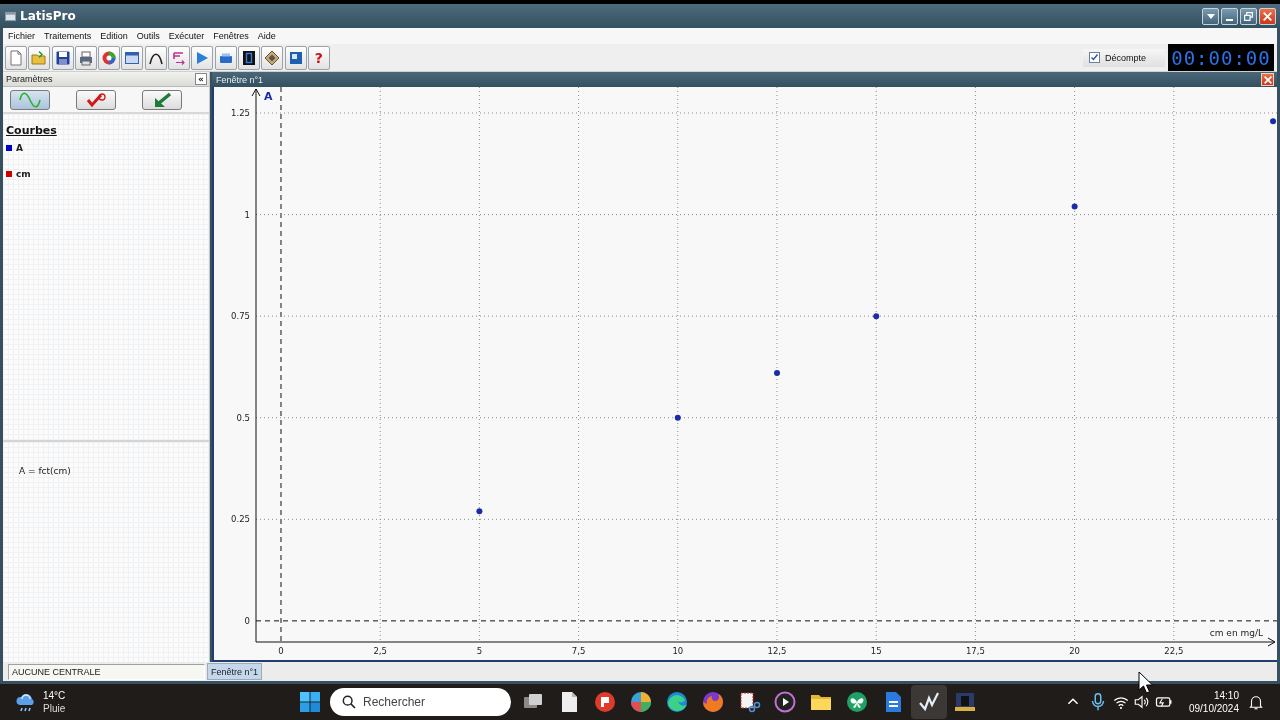 The image size is (1280, 720). I want to click on window-title: LatisPro, so click(48, 16).